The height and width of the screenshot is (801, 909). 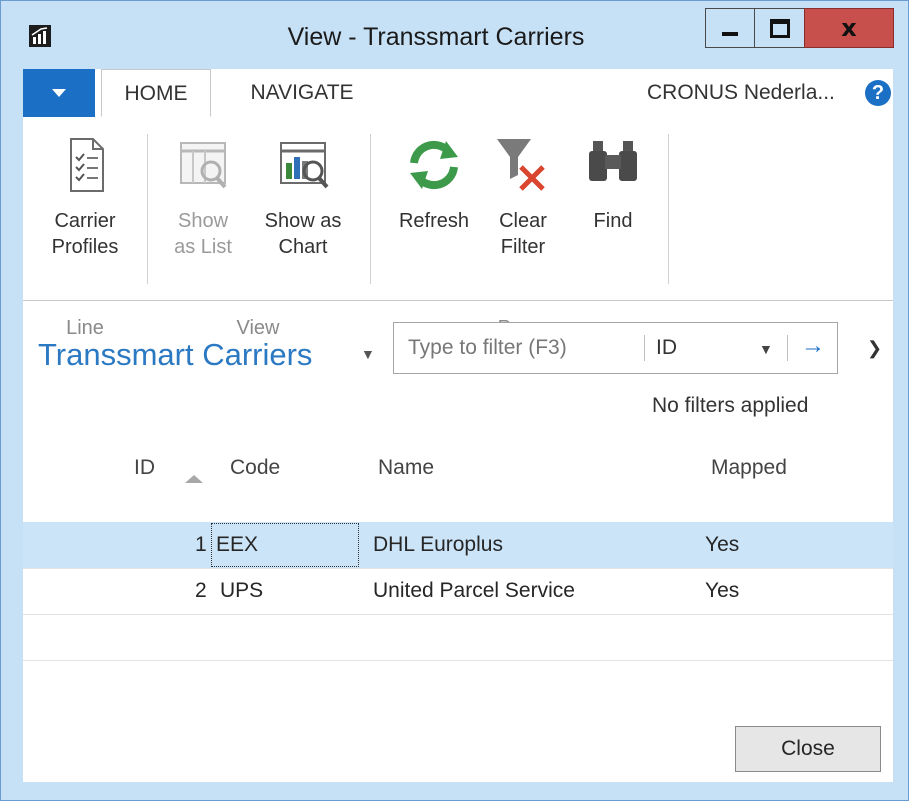 I want to click on show-as-chart-label-1: Show as, so click(x=303, y=221).